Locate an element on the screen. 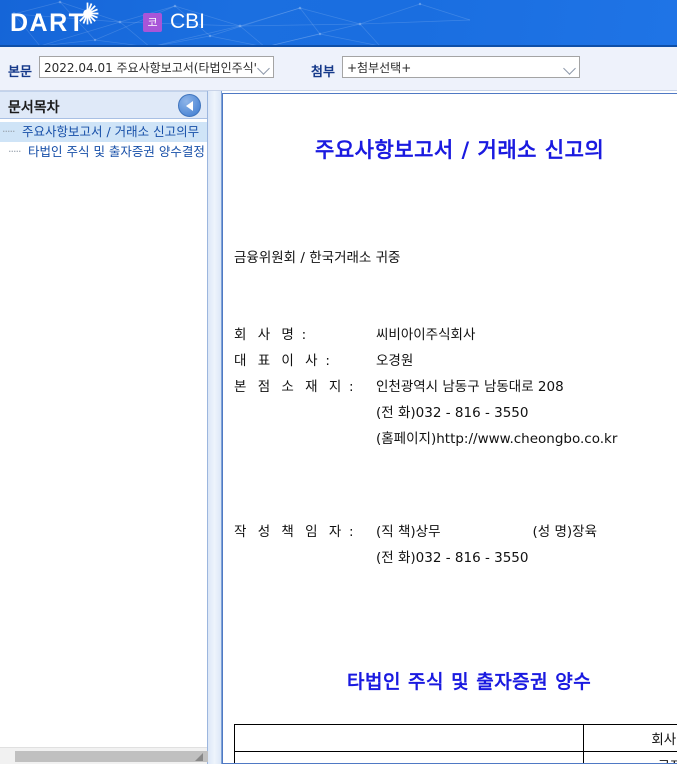 Image resolution: width=677 pixels, height=764 pixels. field-writer-phone: (전 화)032 - 816 - 3550 is located at coordinates (415, 558).